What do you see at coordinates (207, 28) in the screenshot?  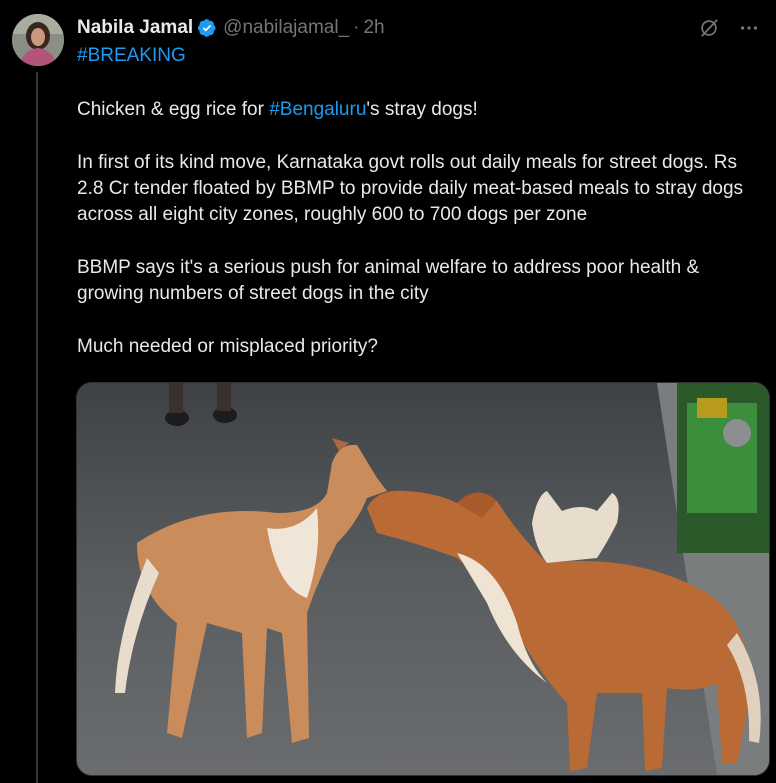 I see `verified-badge-icon` at bounding box center [207, 28].